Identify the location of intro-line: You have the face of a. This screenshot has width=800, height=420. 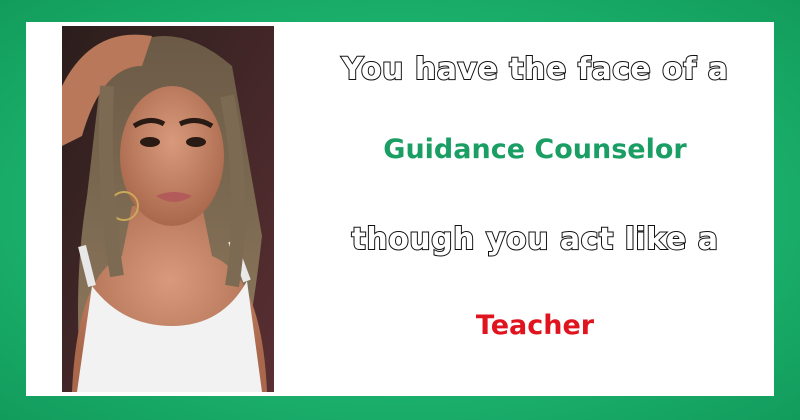
(534, 69).